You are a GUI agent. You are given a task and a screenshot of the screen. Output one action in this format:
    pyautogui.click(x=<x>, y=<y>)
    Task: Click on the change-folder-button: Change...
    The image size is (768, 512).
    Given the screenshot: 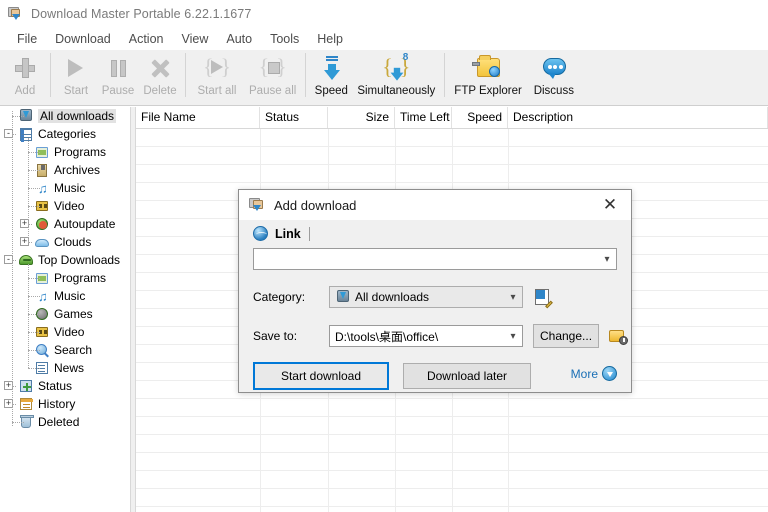 What is the action you would take?
    pyautogui.click(x=566, y=336)
    